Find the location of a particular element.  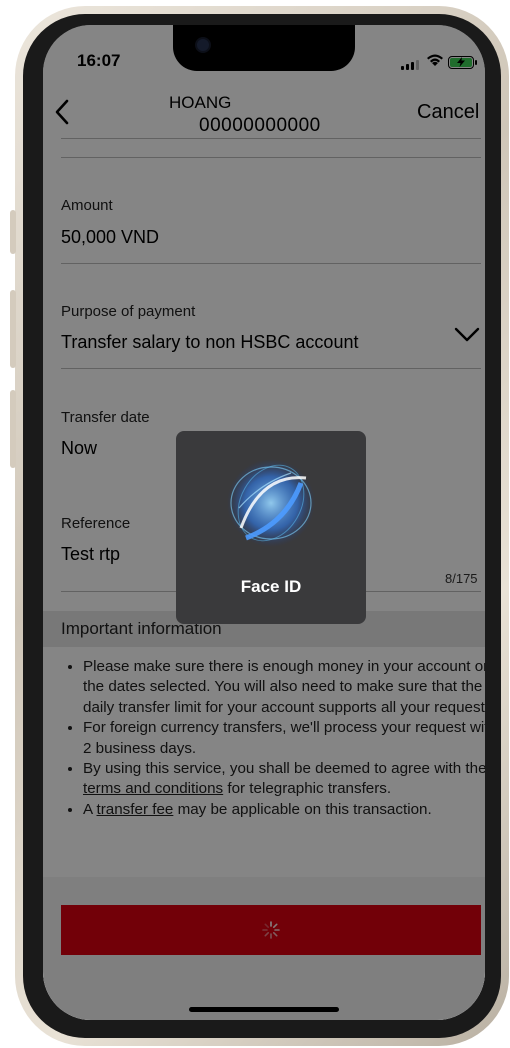

camera-icon is located at coordinates (203, 45).